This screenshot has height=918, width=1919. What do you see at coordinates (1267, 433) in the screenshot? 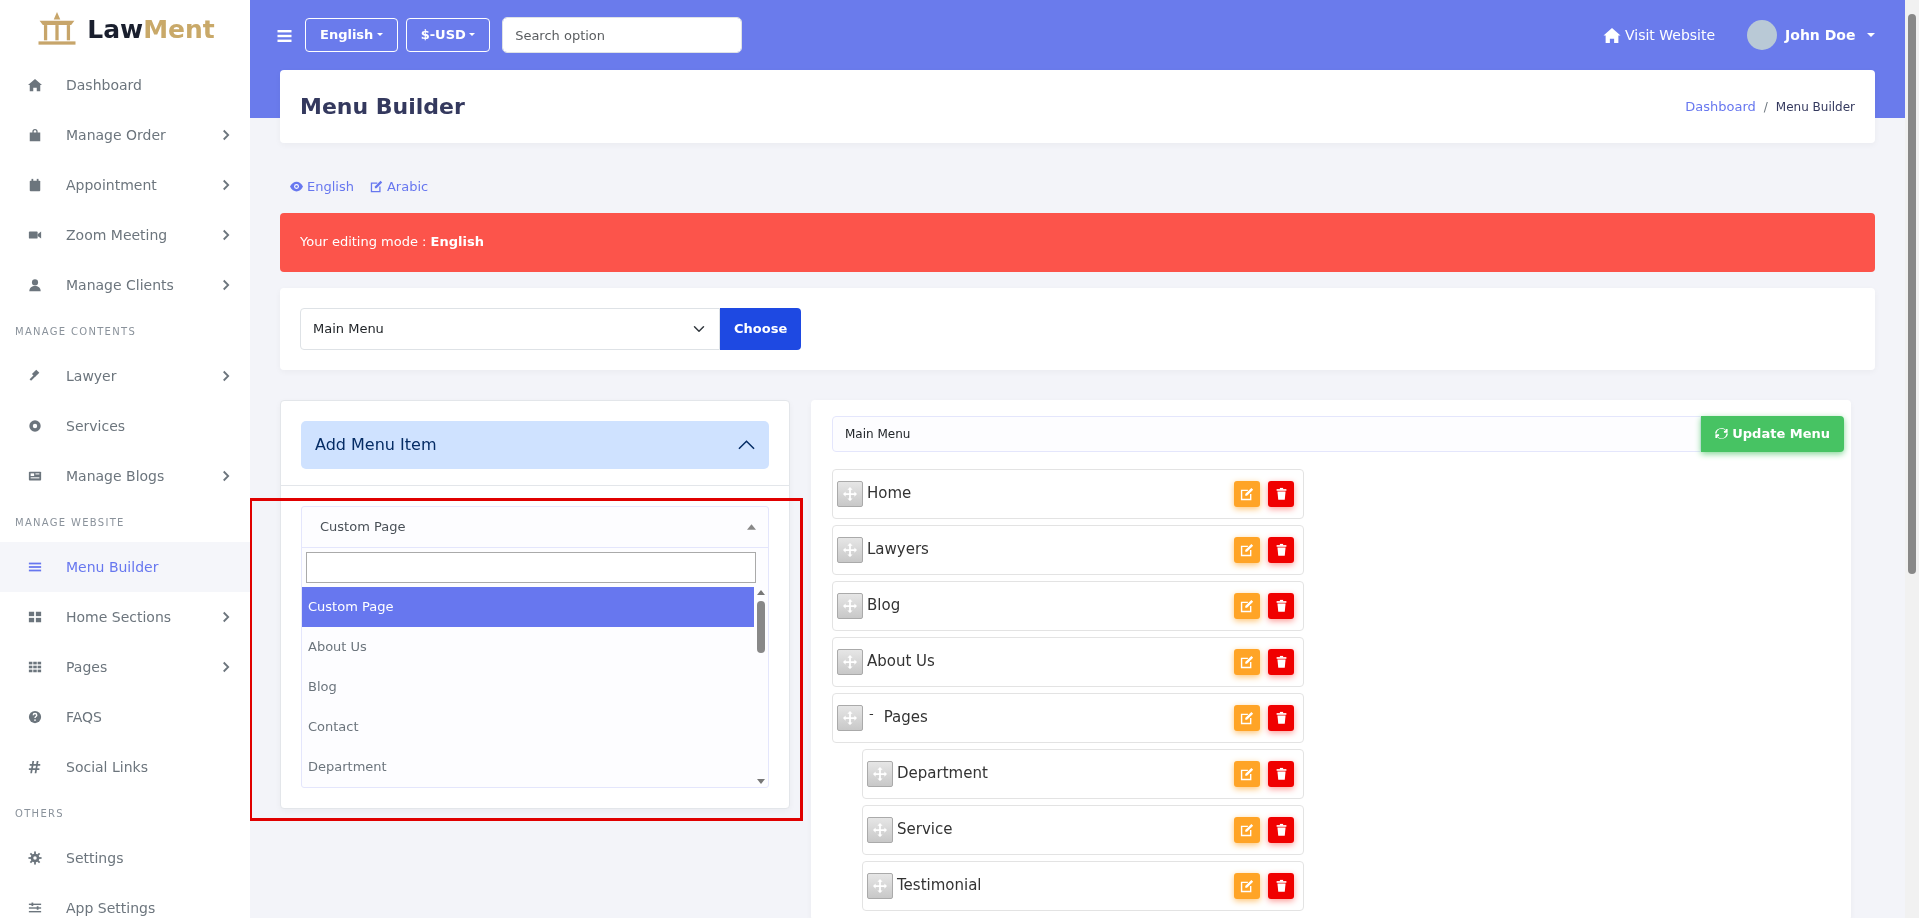
I see `menu-name-field: Main Menu` at bounding box center [1267, 433].